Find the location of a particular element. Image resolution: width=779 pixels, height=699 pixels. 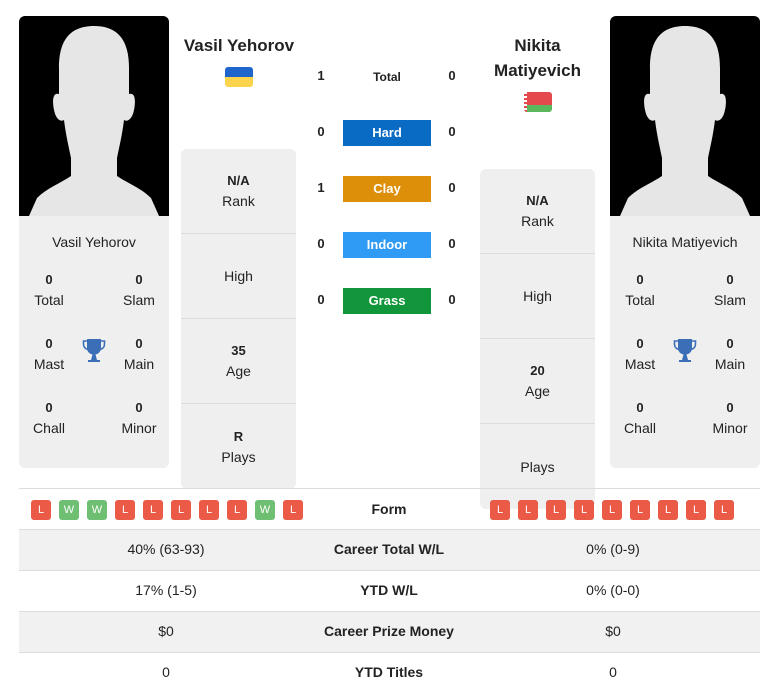

left-title-mast: 0 Mast is located at coordinates (49, 354).